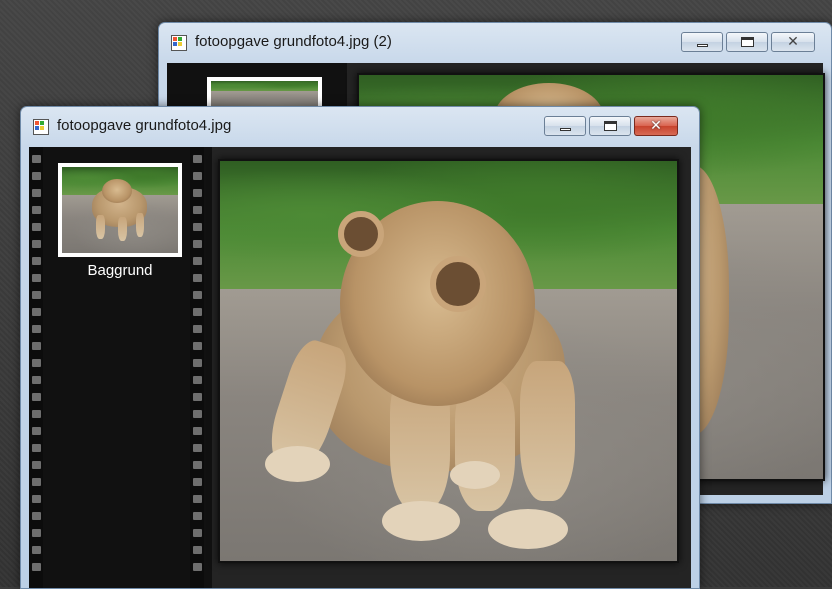 Image resolution: width=832 pixels, height=589 pixels. Describe the element at coordinates (197, 367) in the screenshot. I see `filmstrip-sprockets-right` at that location.